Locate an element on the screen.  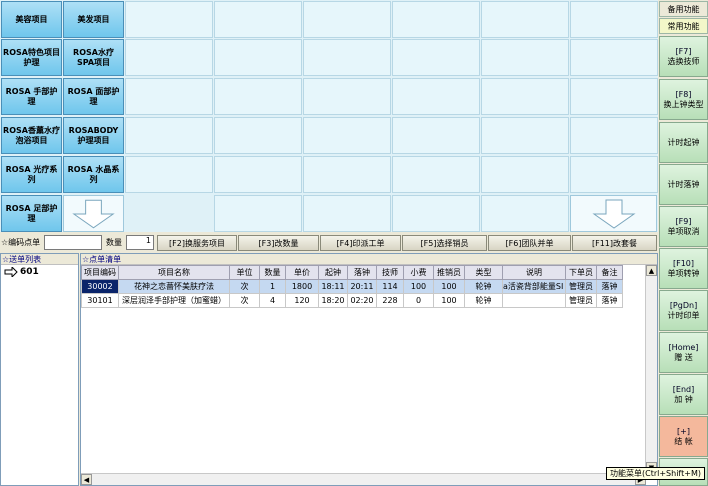
function-button: [F8] 换上钟类型 is located at coordinates (683, 99).